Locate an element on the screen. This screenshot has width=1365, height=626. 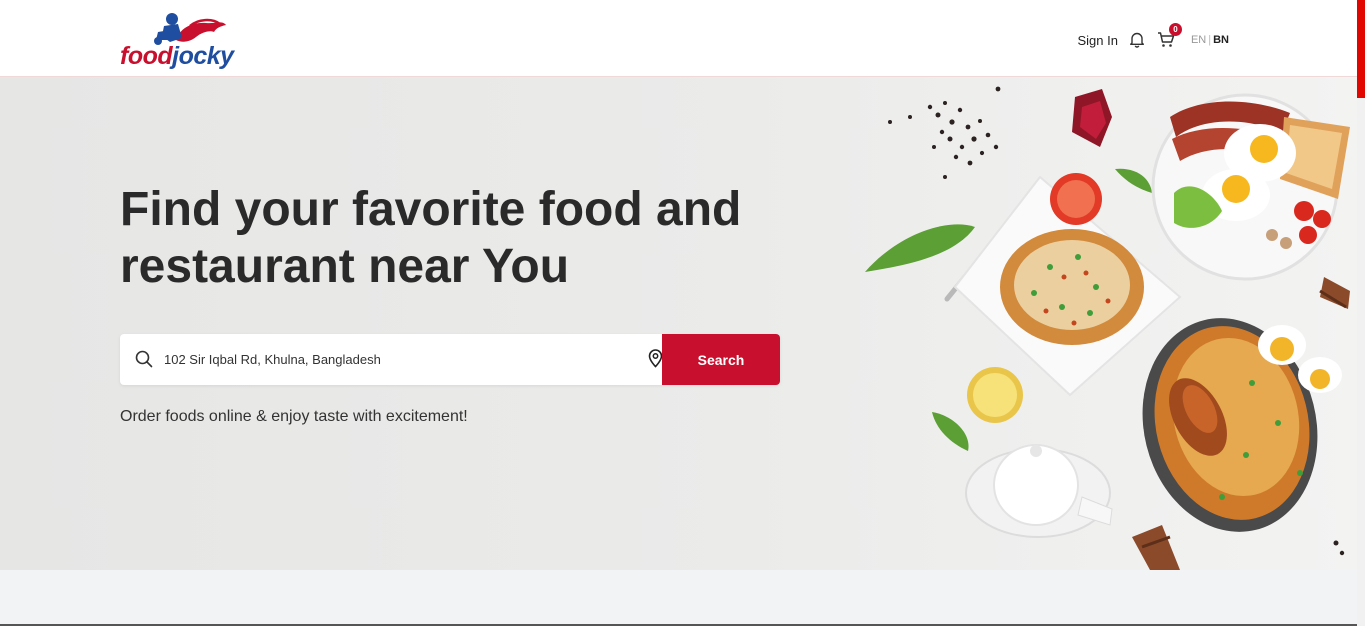
header-nav: Sign In 0 EN | BN is located at coordinates (1153, 38).